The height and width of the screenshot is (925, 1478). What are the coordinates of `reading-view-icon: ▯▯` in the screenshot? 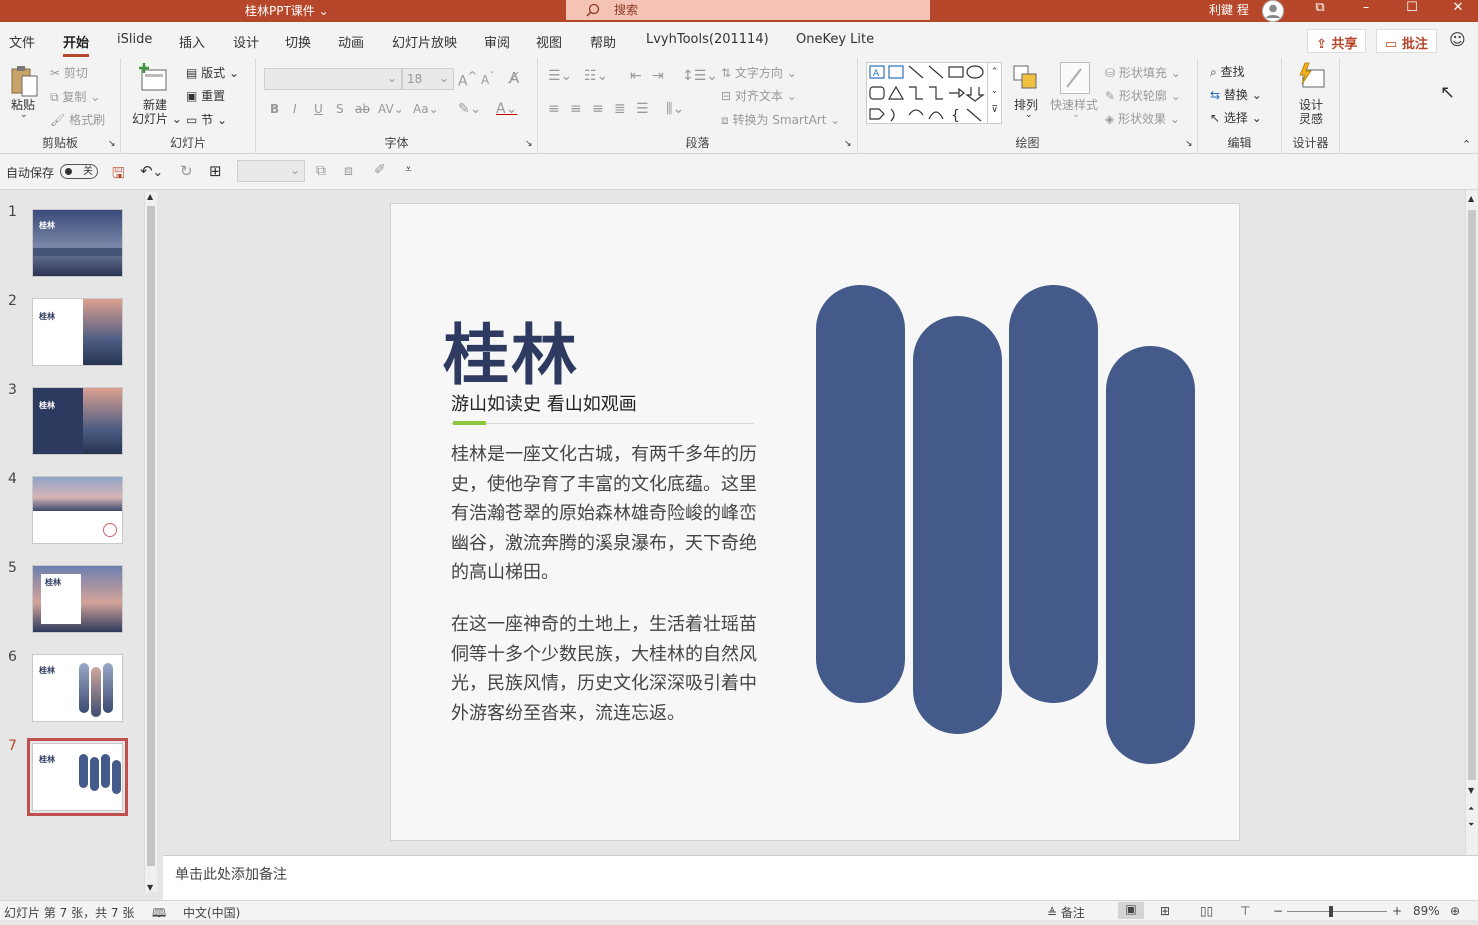 It's located at (1206, 911).